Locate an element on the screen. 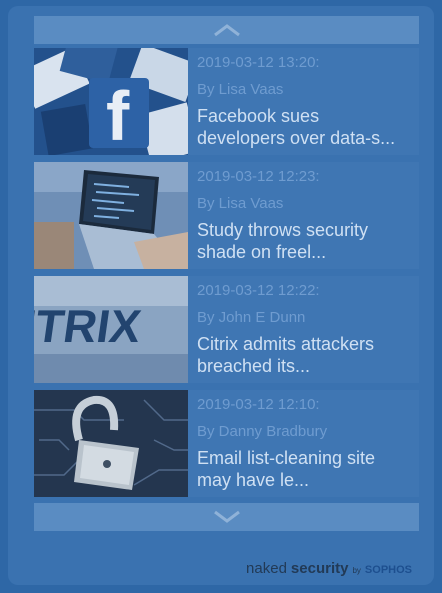 The height and width of the screenshot is (593, 442). brand-sophos: SOPHOS is located at coordinates (388, 570).